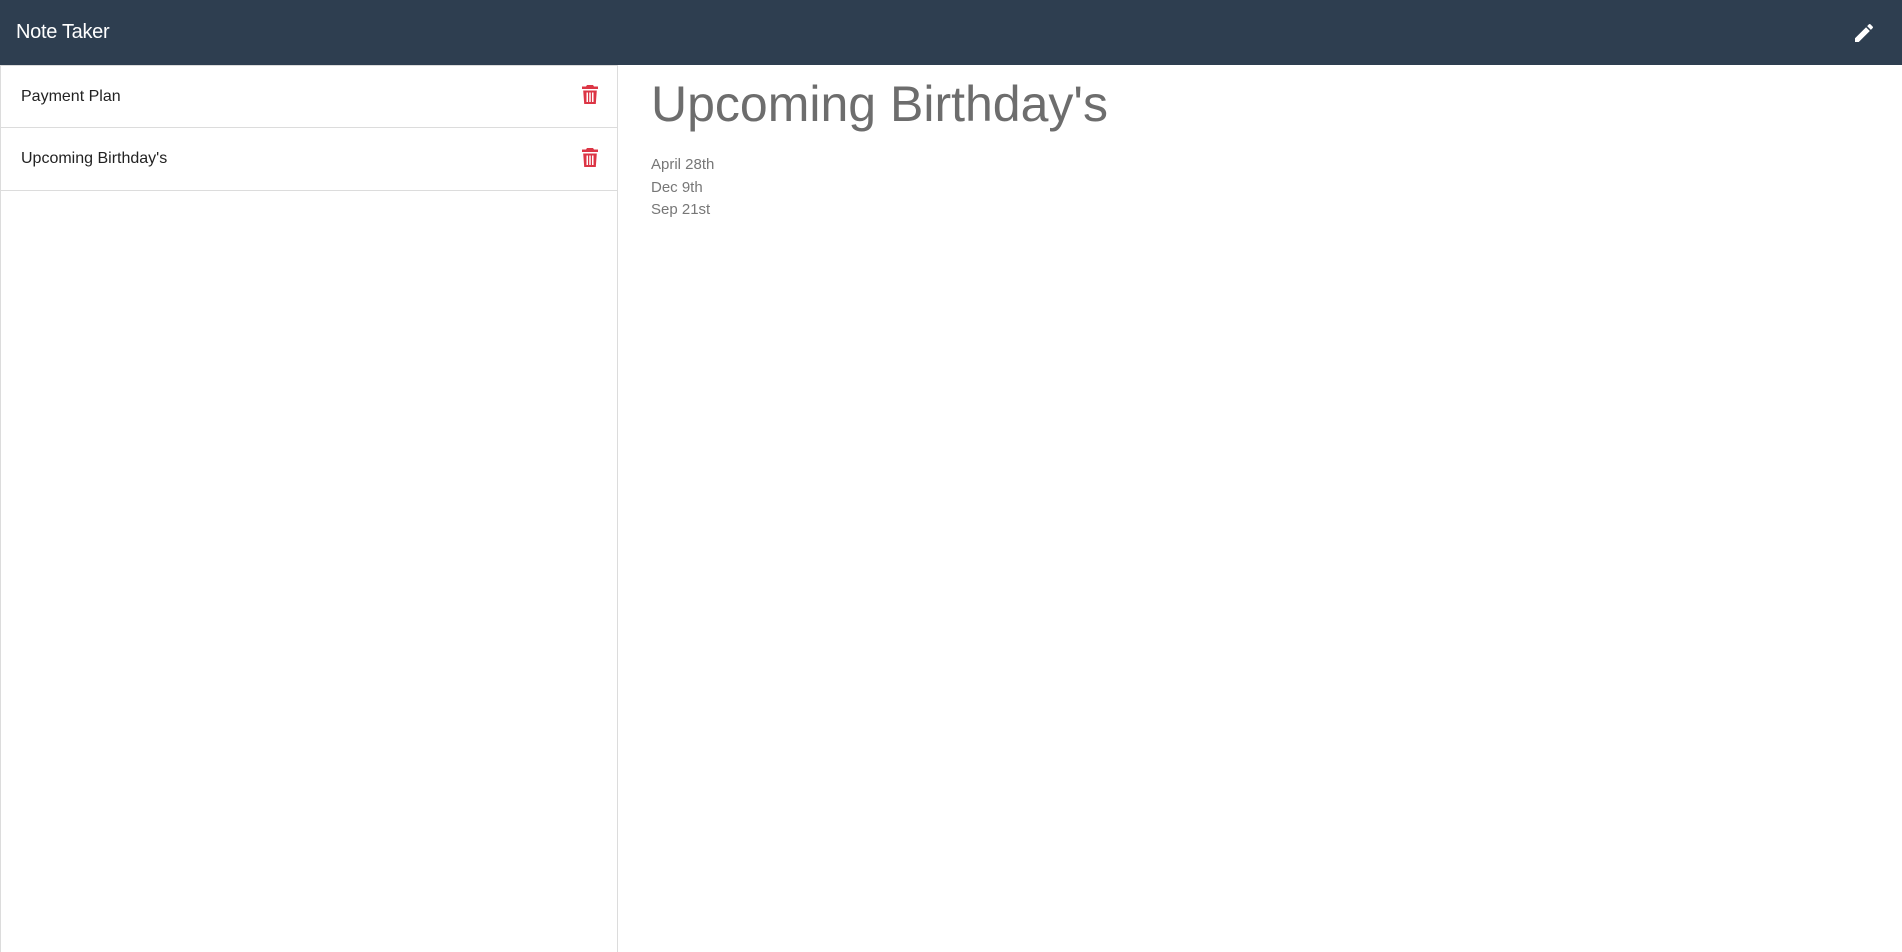 The width and height of the screenshot is (1902, 952). Describe the element at coordinates (309, 96) in the screenshot. I see `note-list-item: Payment Plan` at that location.